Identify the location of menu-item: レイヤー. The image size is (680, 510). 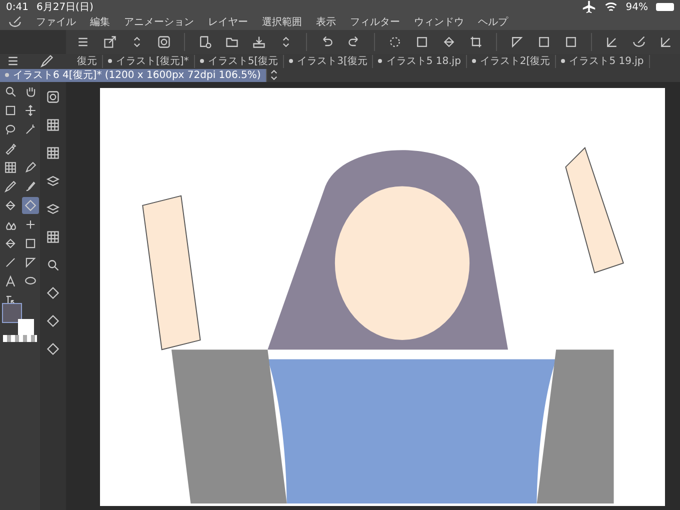
(228, 22).